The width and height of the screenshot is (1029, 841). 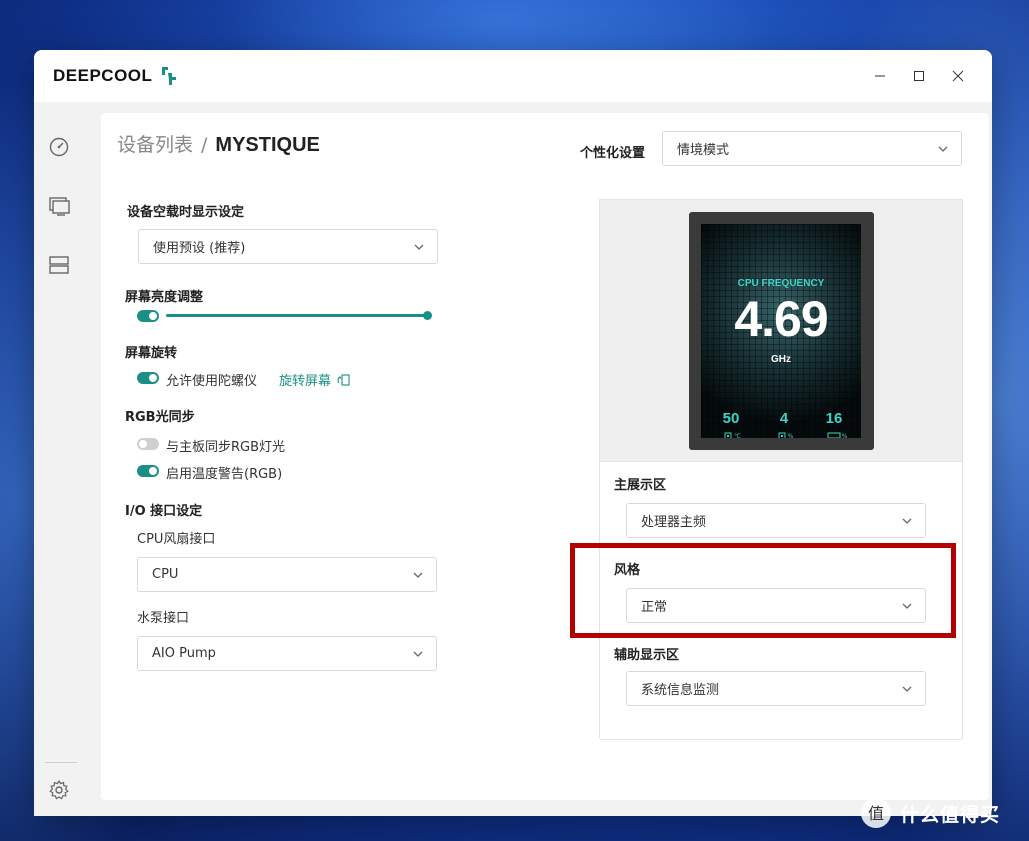 What do you see at coordinates (165, 574) in the screenshot?
I see `cpu-fan-value: CPU` at bounding box center [165, 574].